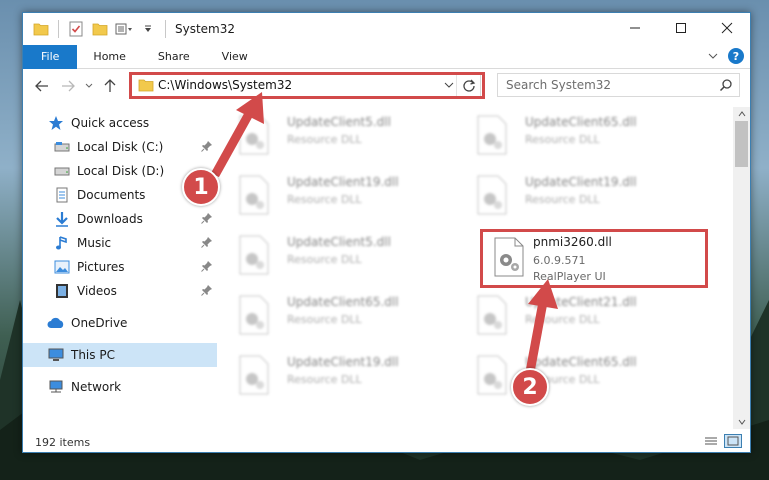  What do you see at coordinates (41, 29) in the screenshot?
I see `folder-icon` at bounding box center [41, 29].